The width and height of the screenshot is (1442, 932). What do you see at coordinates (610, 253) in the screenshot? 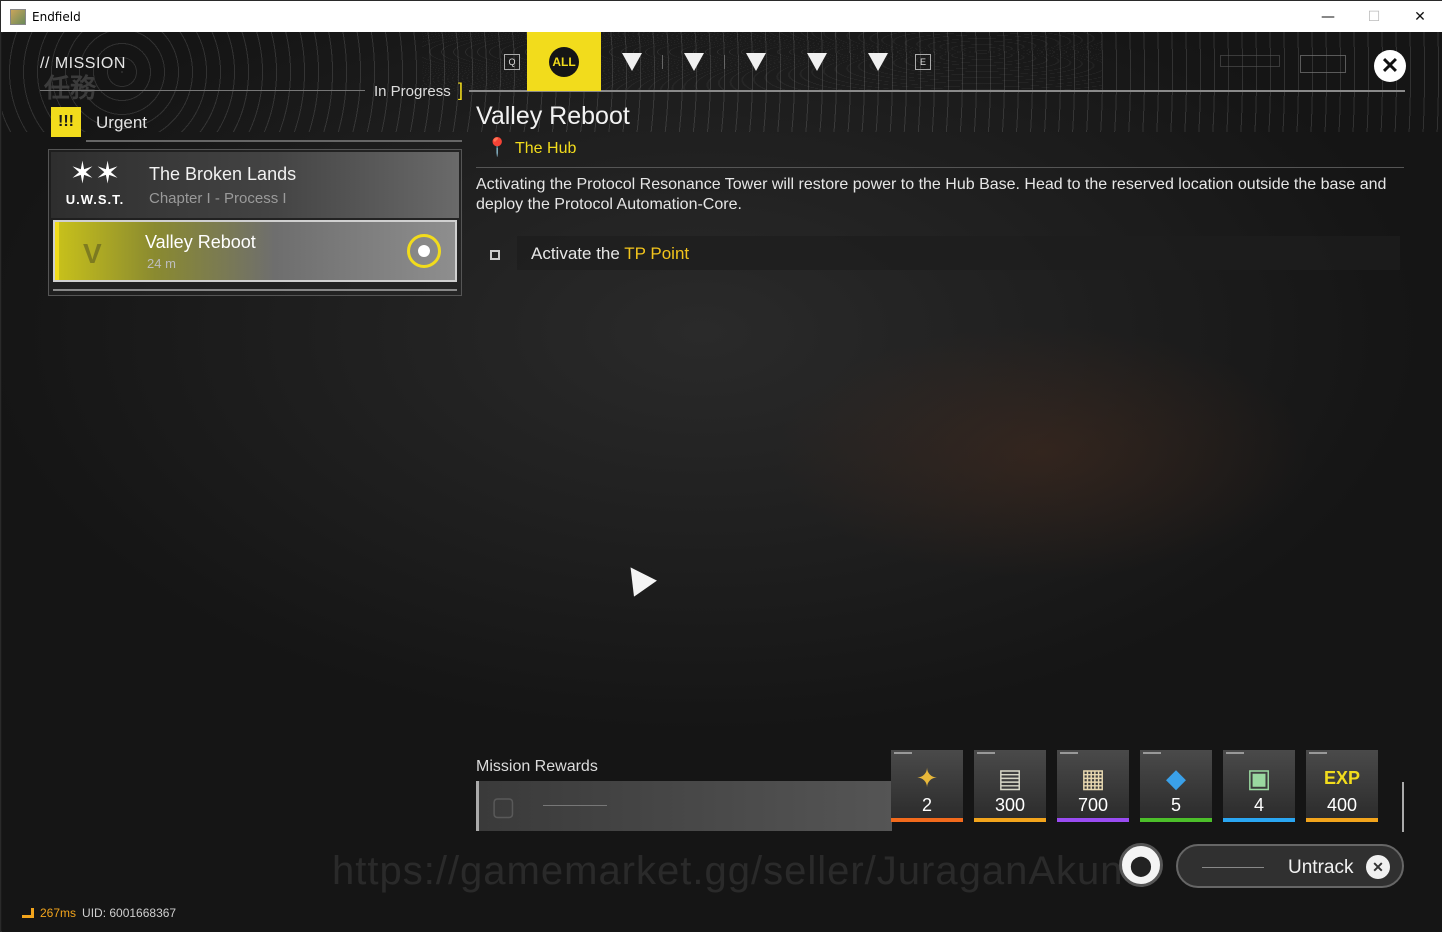
I see `objective-text: Activate the TP Point` at bounding box center [610, 253].